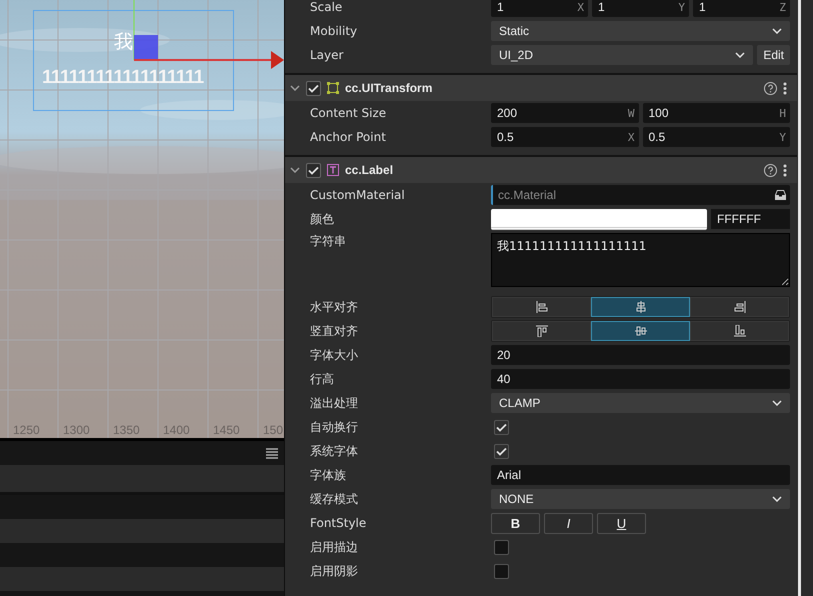 The image size is (813, 596). I want to click on ruler-label: 150, so click(273, 430).